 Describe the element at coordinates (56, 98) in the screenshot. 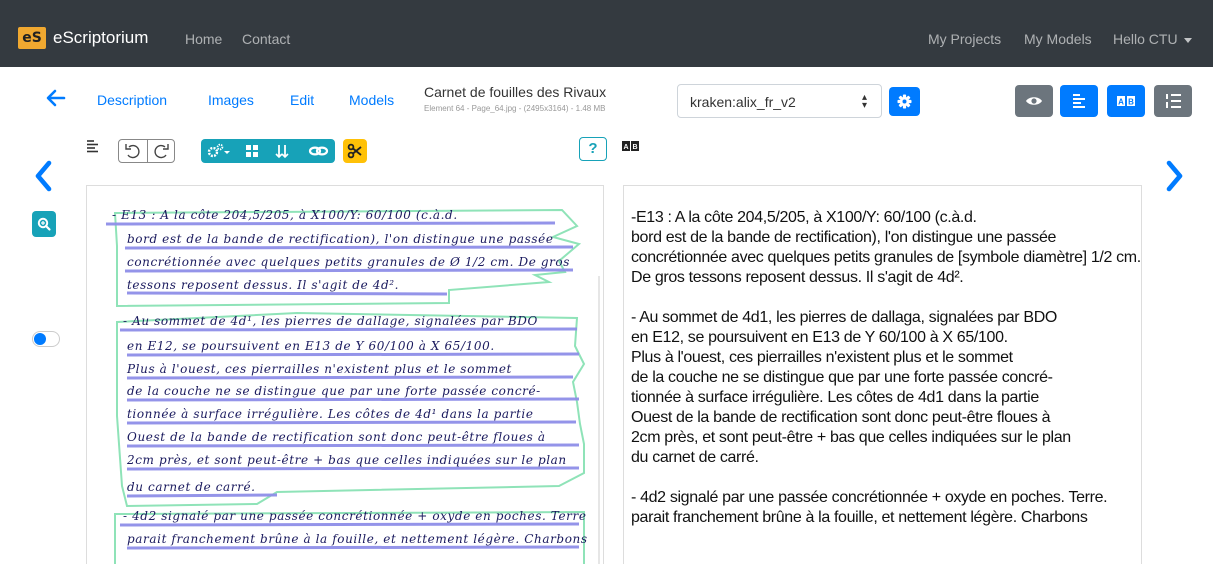

I see `back-arrow-icon` at that location.